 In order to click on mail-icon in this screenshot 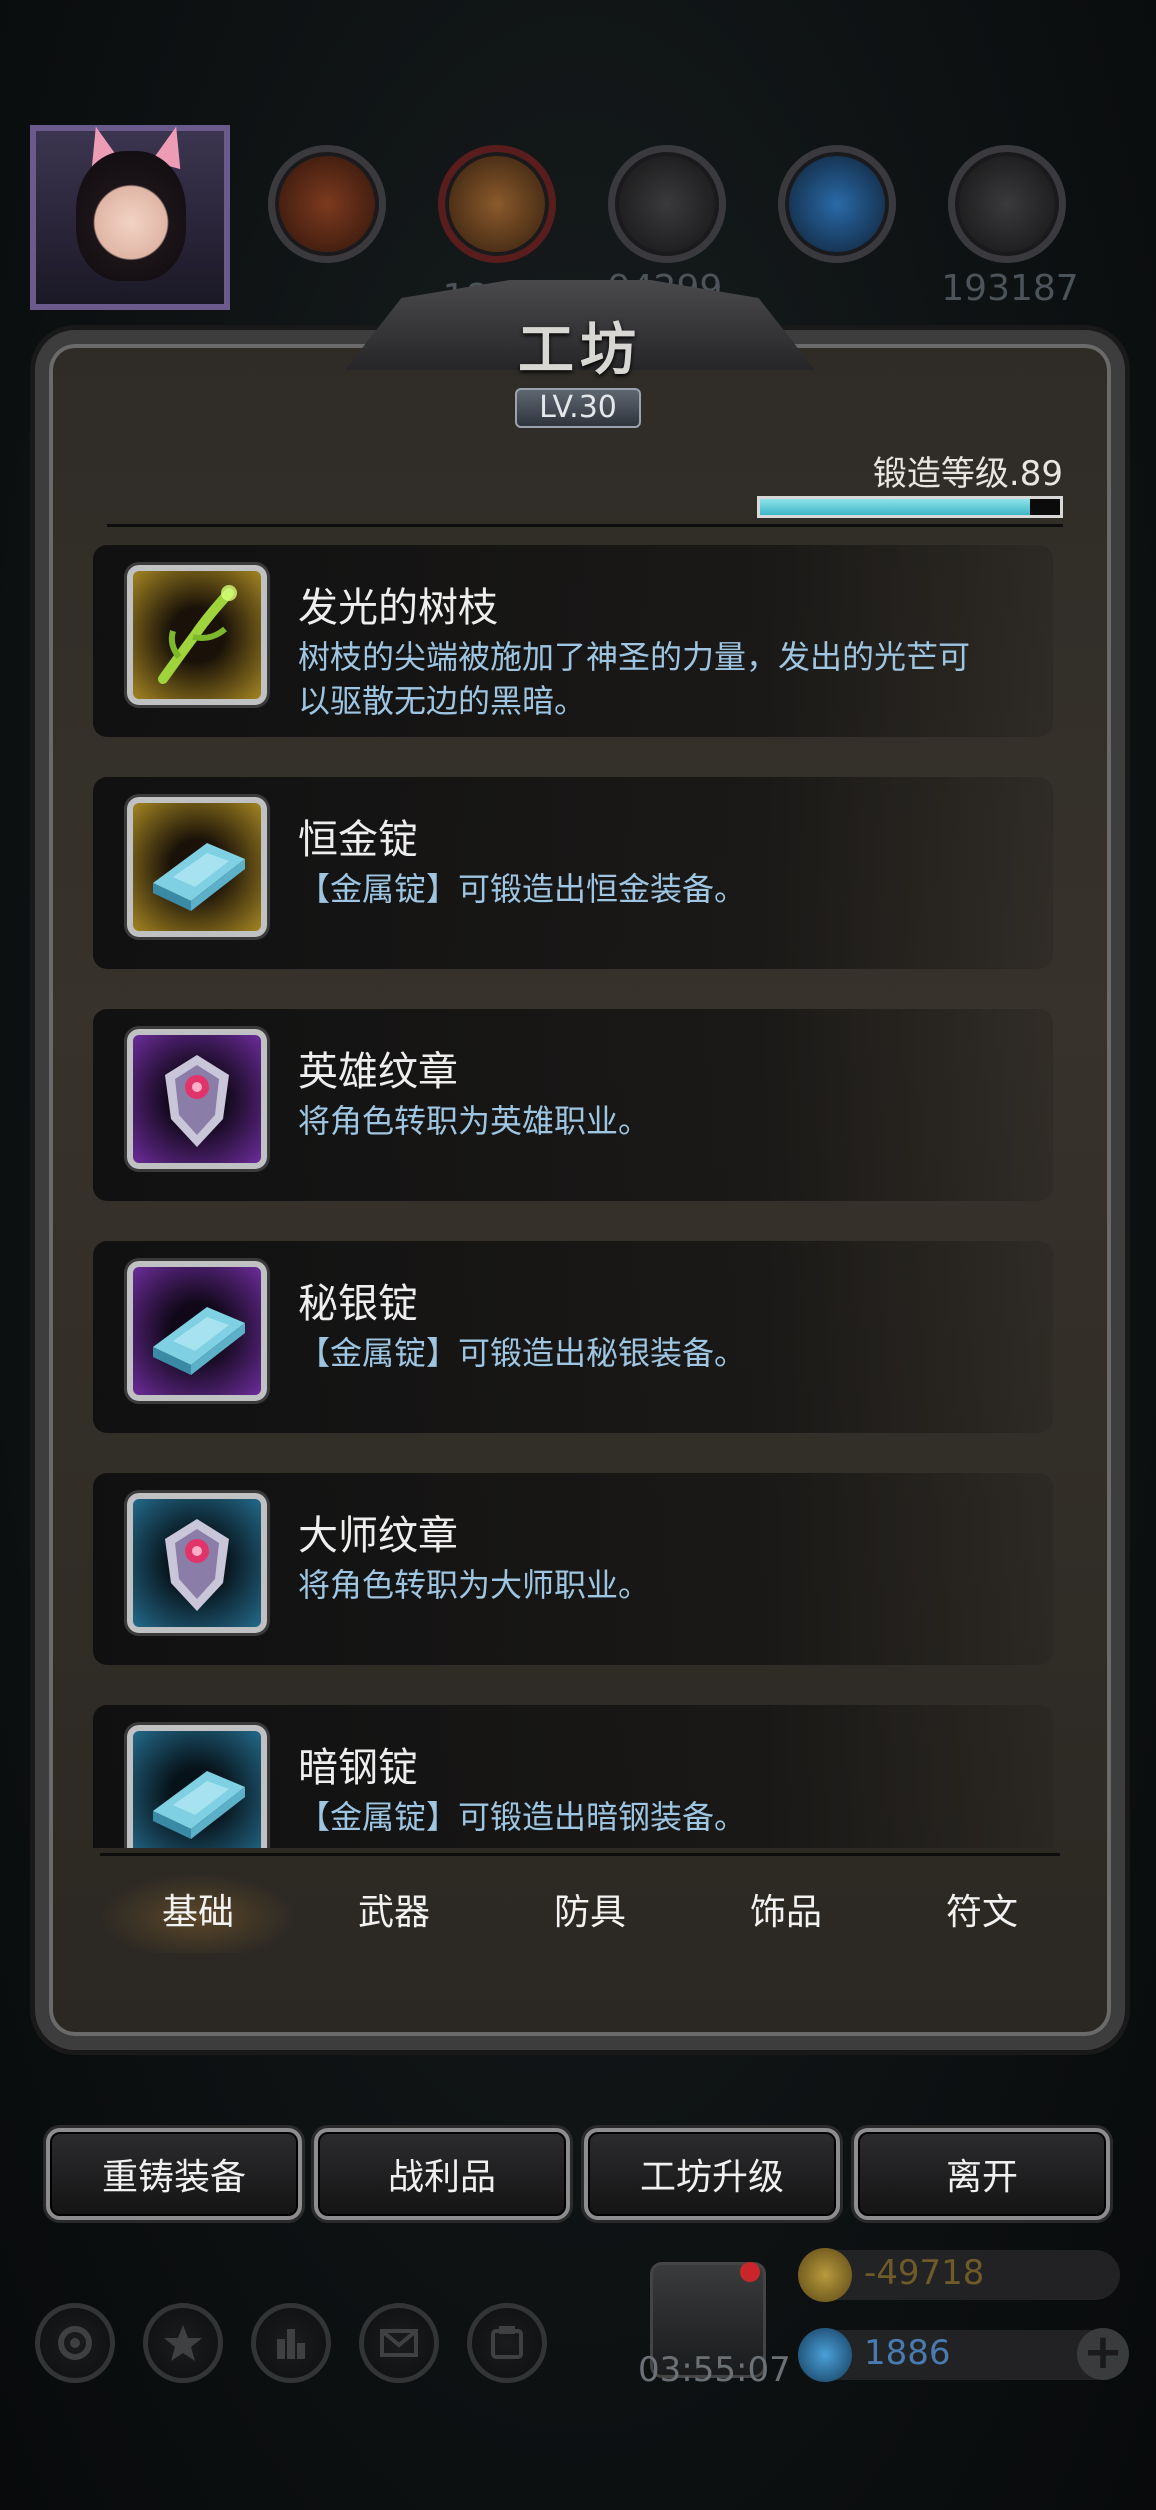, I will do `click(399, 2343)`.